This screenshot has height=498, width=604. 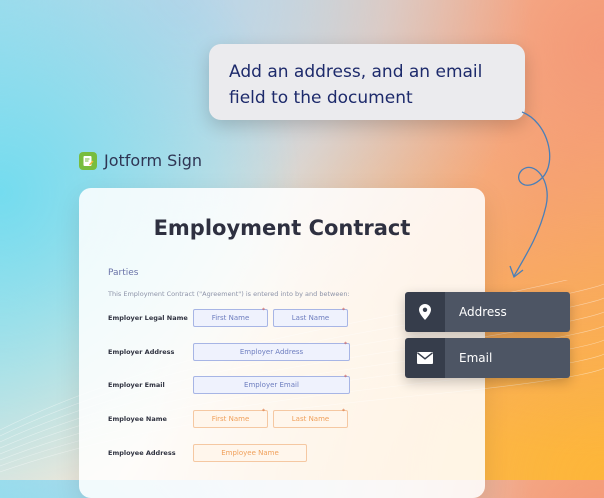 I want to click on field-placeholder: Employee Name, so click(x=250, y=453).